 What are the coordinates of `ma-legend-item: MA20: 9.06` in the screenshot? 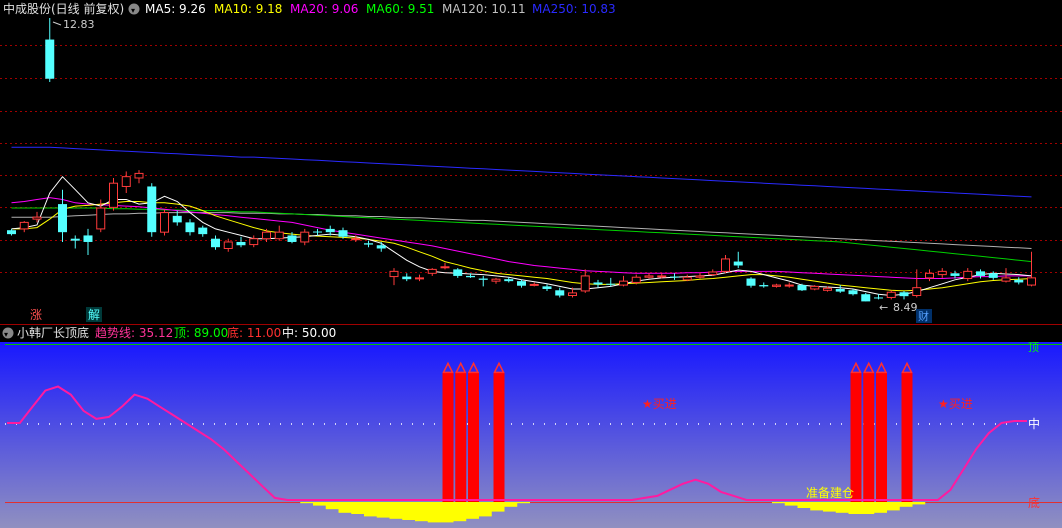 It's located at (324, 9).